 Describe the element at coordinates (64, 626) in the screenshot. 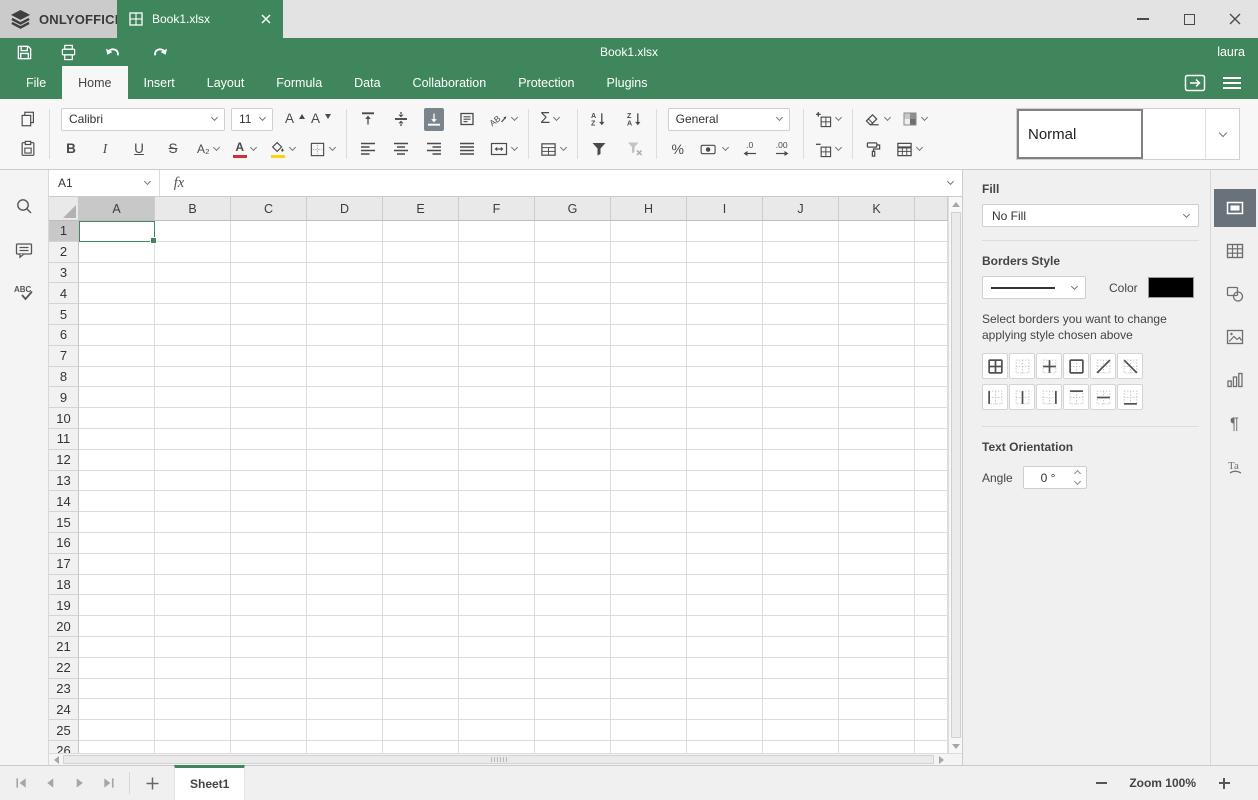

I see `row-header-20: 20` at that location.